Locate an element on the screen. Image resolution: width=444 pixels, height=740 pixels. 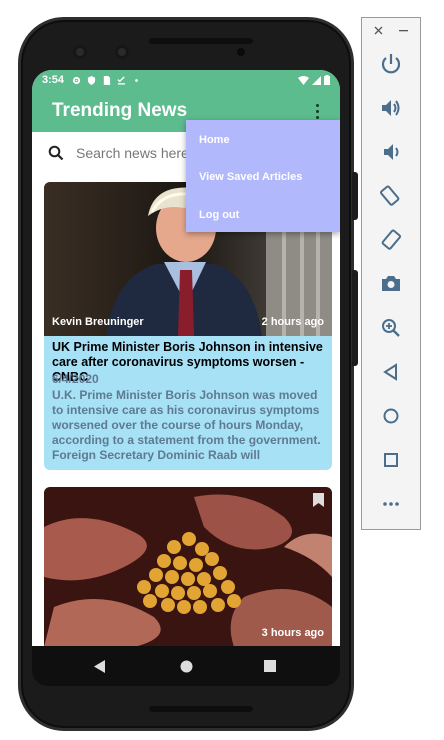
toolbar-header is located at coordinates (391, 31).